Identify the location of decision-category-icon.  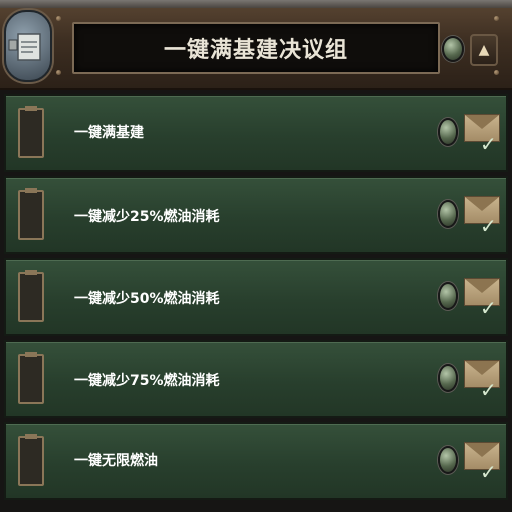
(28, 46).